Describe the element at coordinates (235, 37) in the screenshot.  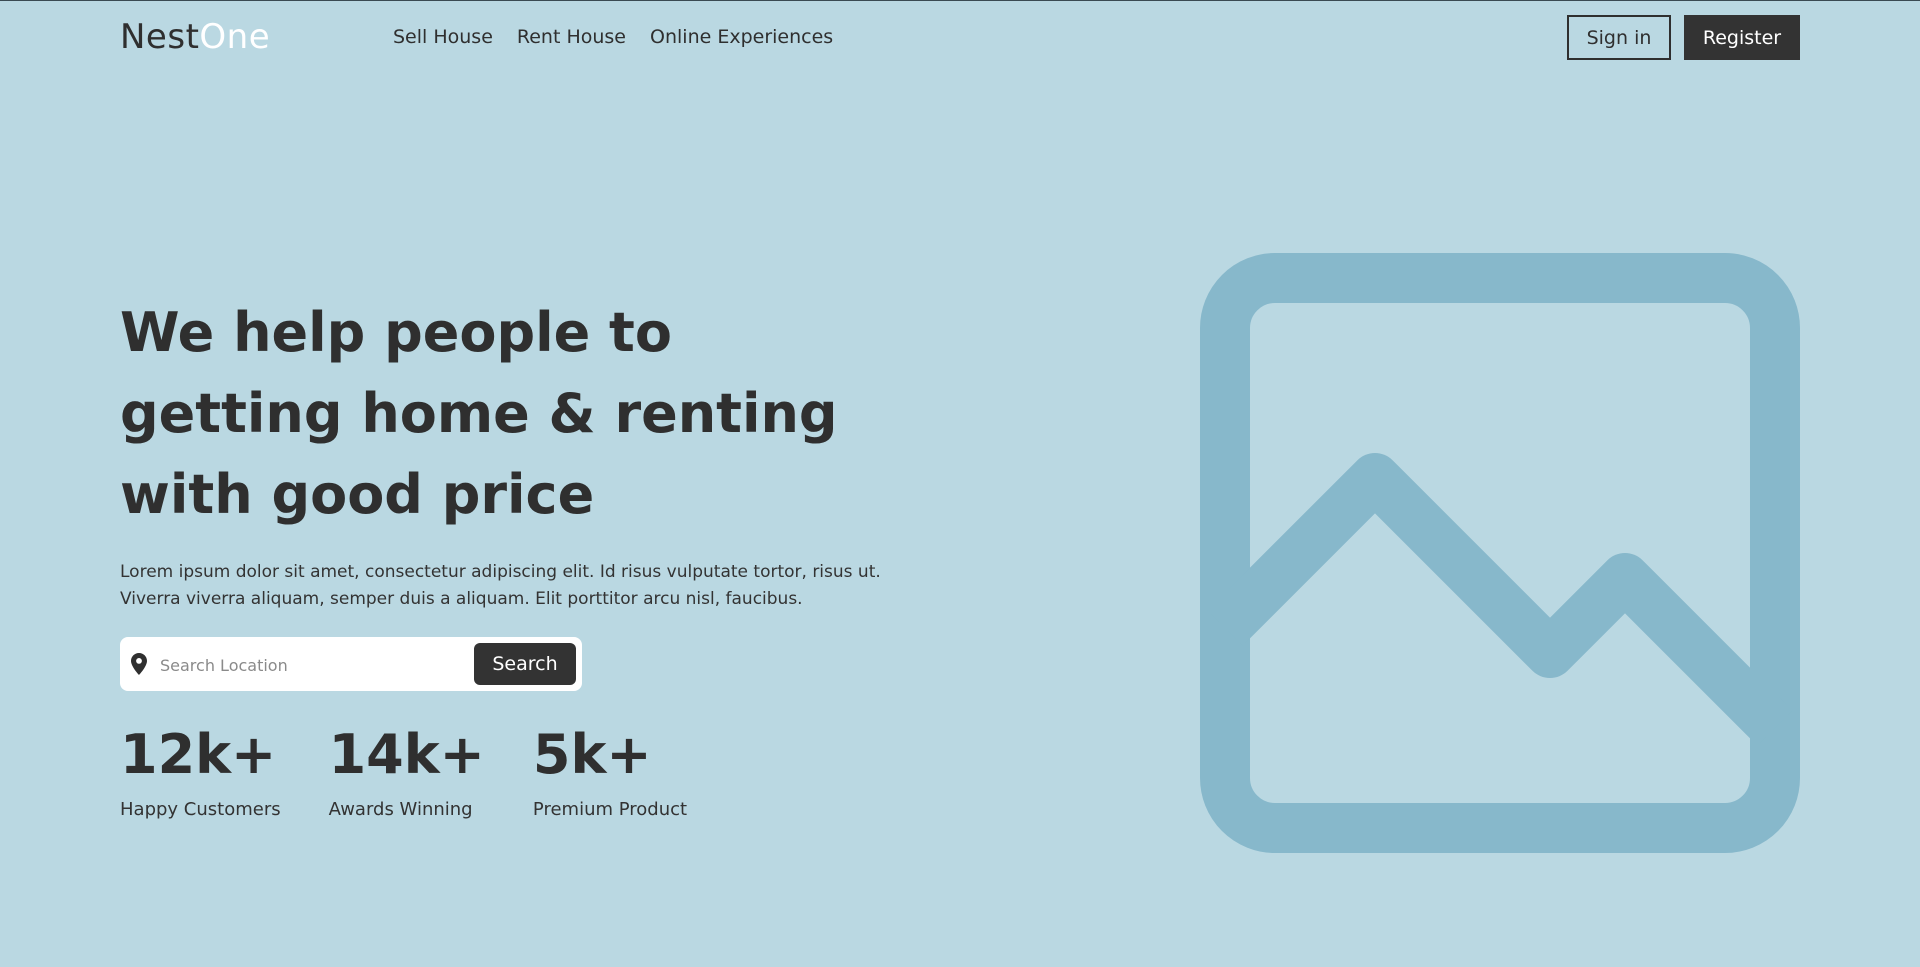
I see `logo-text-one: One` at that location.